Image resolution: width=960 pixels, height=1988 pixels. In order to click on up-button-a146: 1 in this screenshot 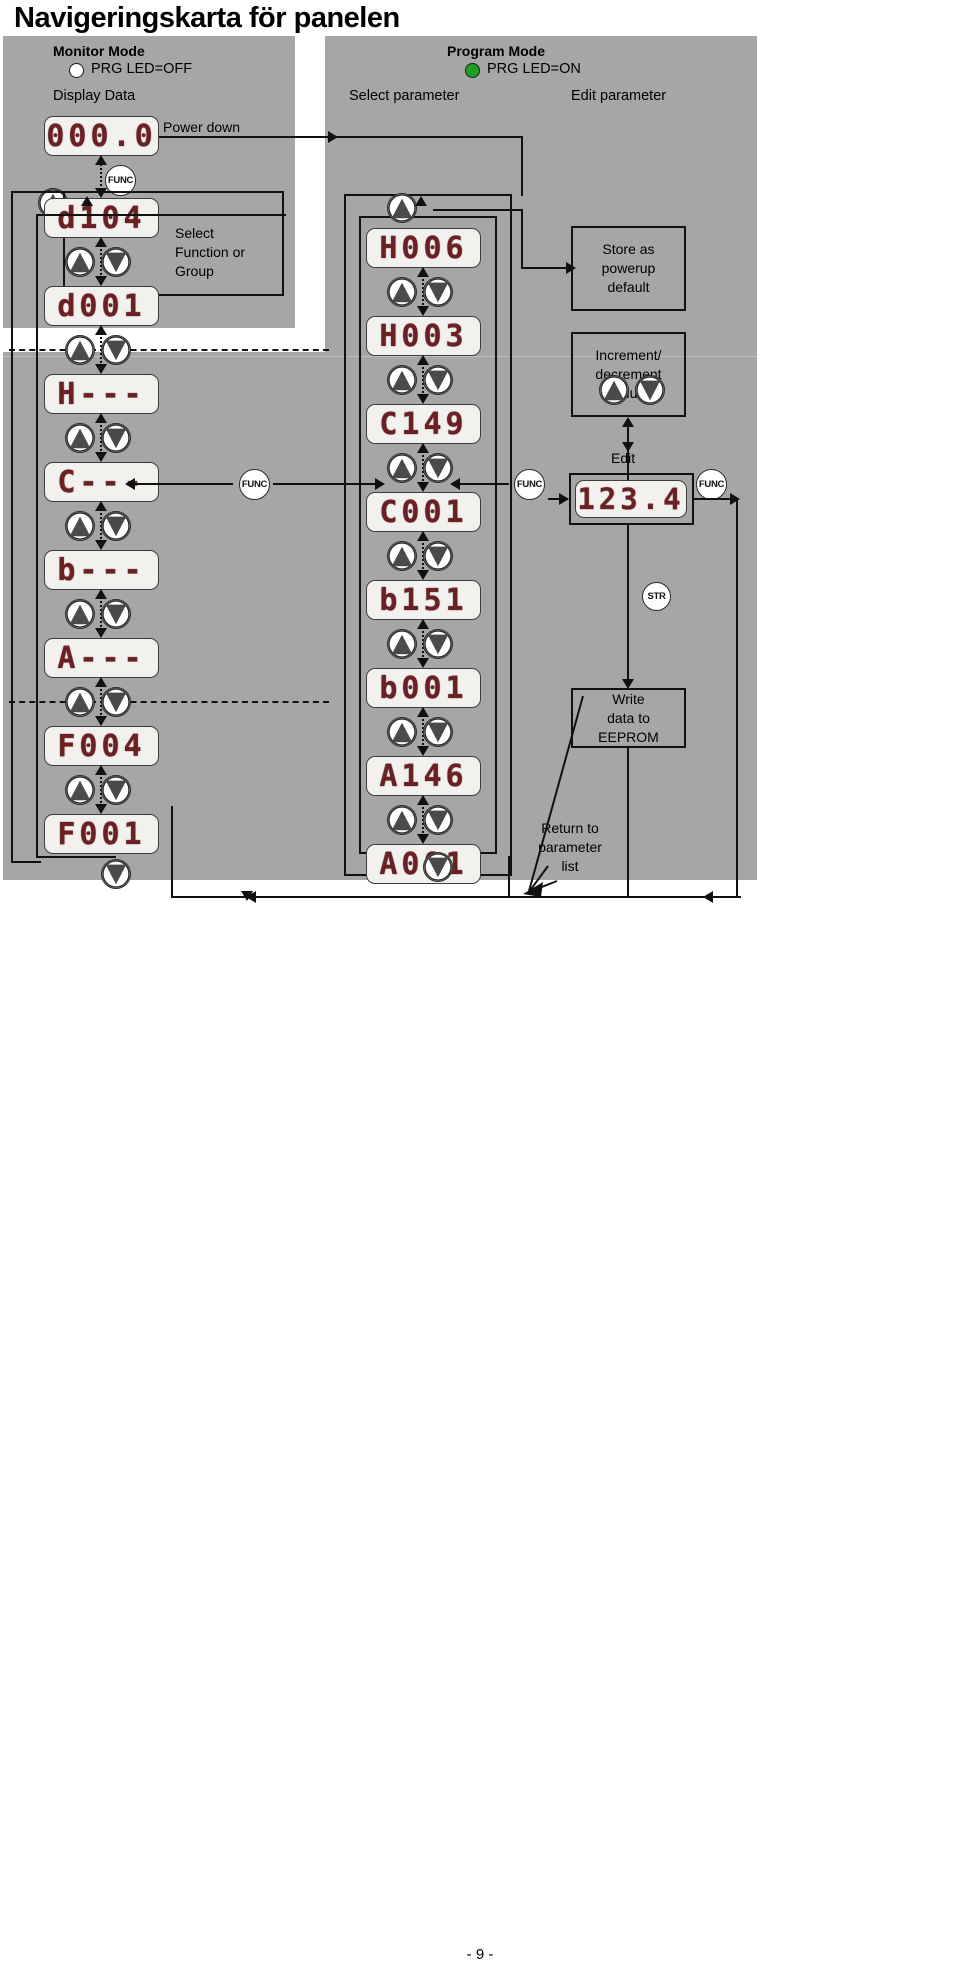, I will do `click(402, 820)`.